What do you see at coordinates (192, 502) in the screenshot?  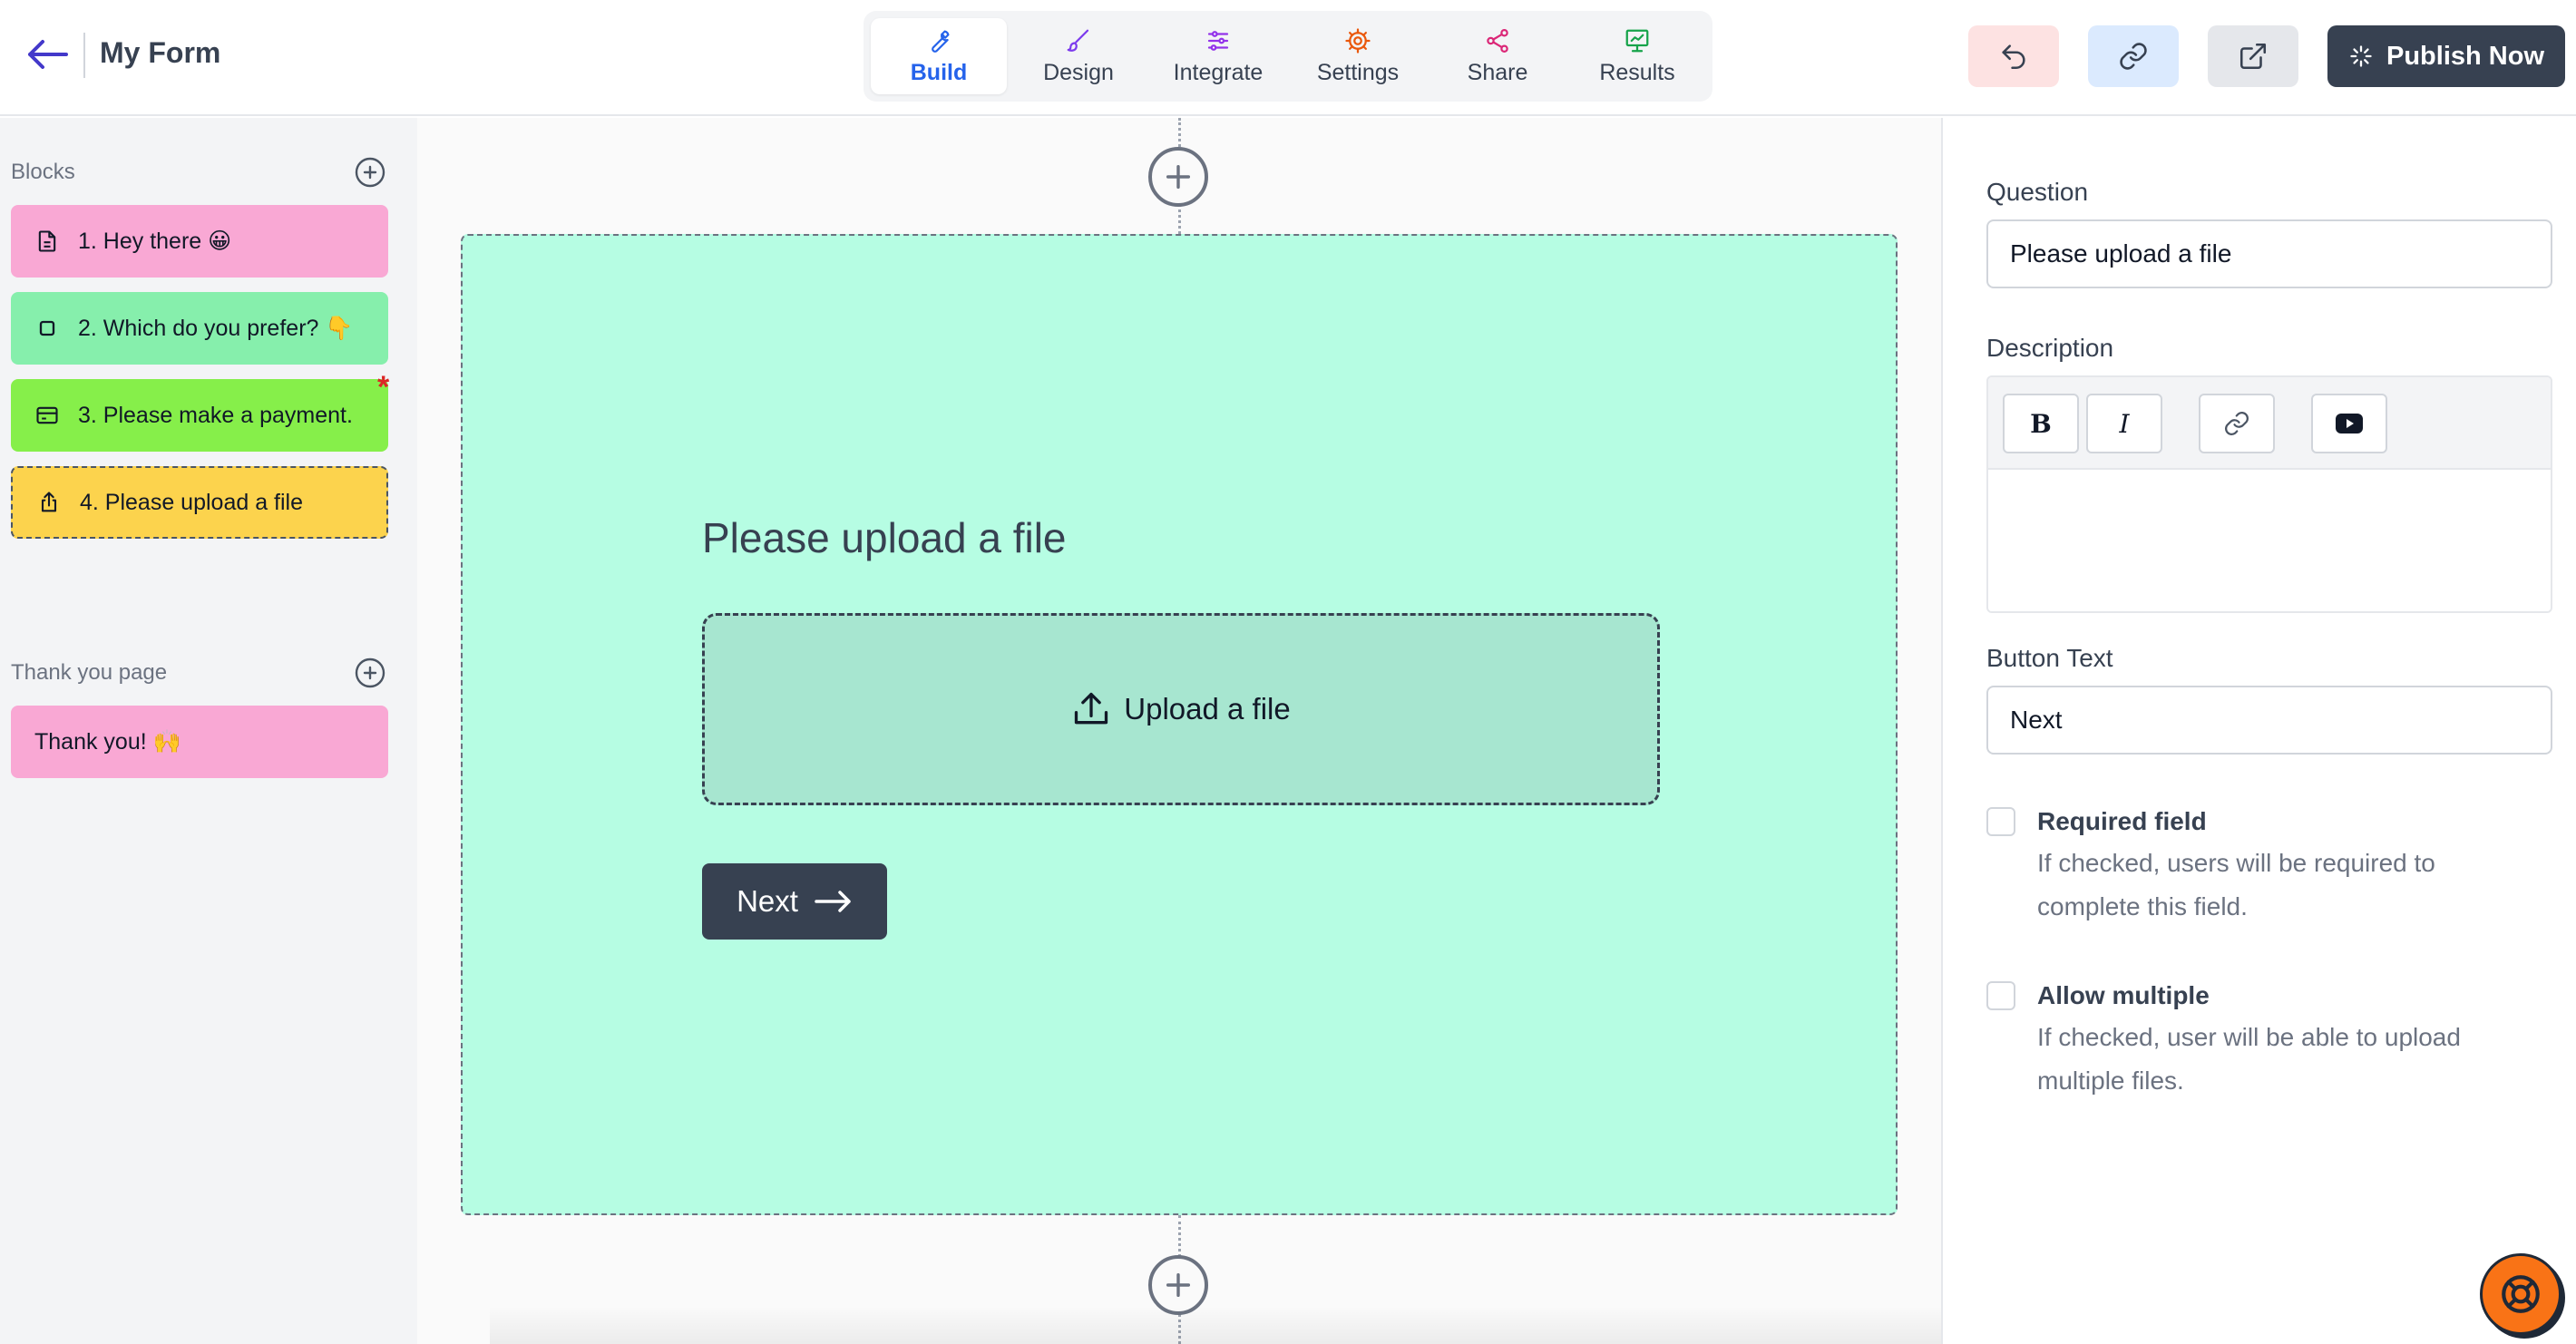 I see `block-label: 4. Please upload a file` at bounding box center [192, 502].